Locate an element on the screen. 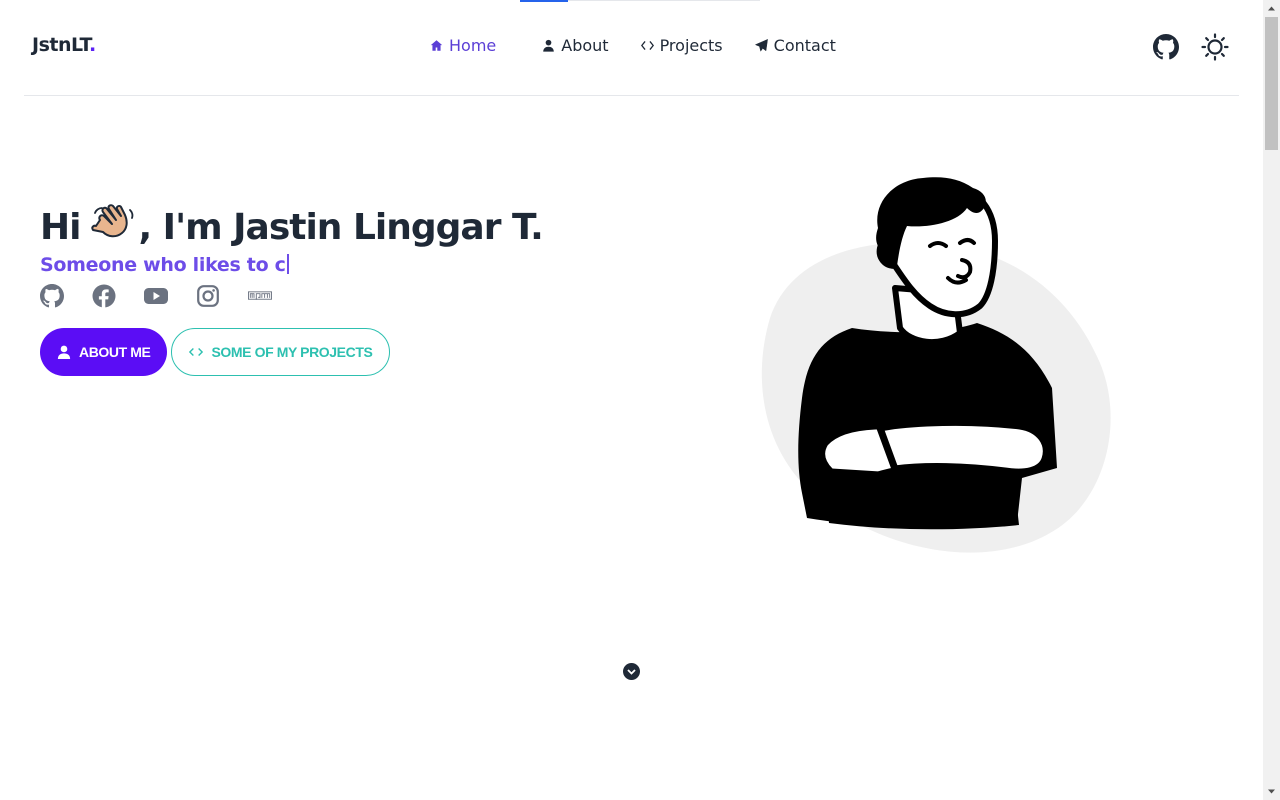 This screenshot has height=800, width=1280. nav-item-contact: Contact is located at coordinates (795, 45).